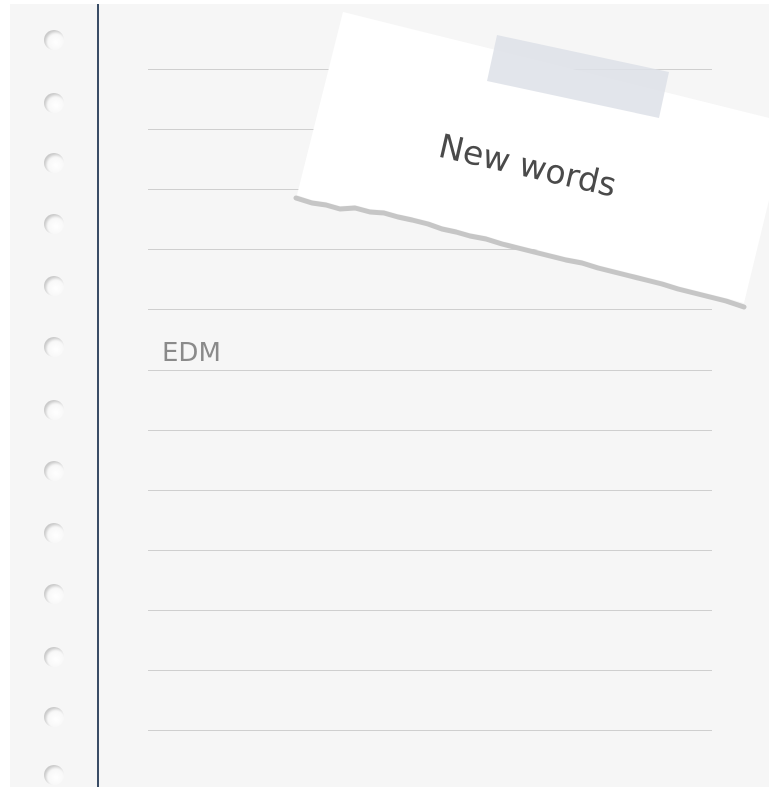 Image resolution: width=769 pixels, height=787 pixels. What do you see at coordinates (191, 353) in the screenshot?
I see `word-entry: EDM` at bounding box center [191, 353].